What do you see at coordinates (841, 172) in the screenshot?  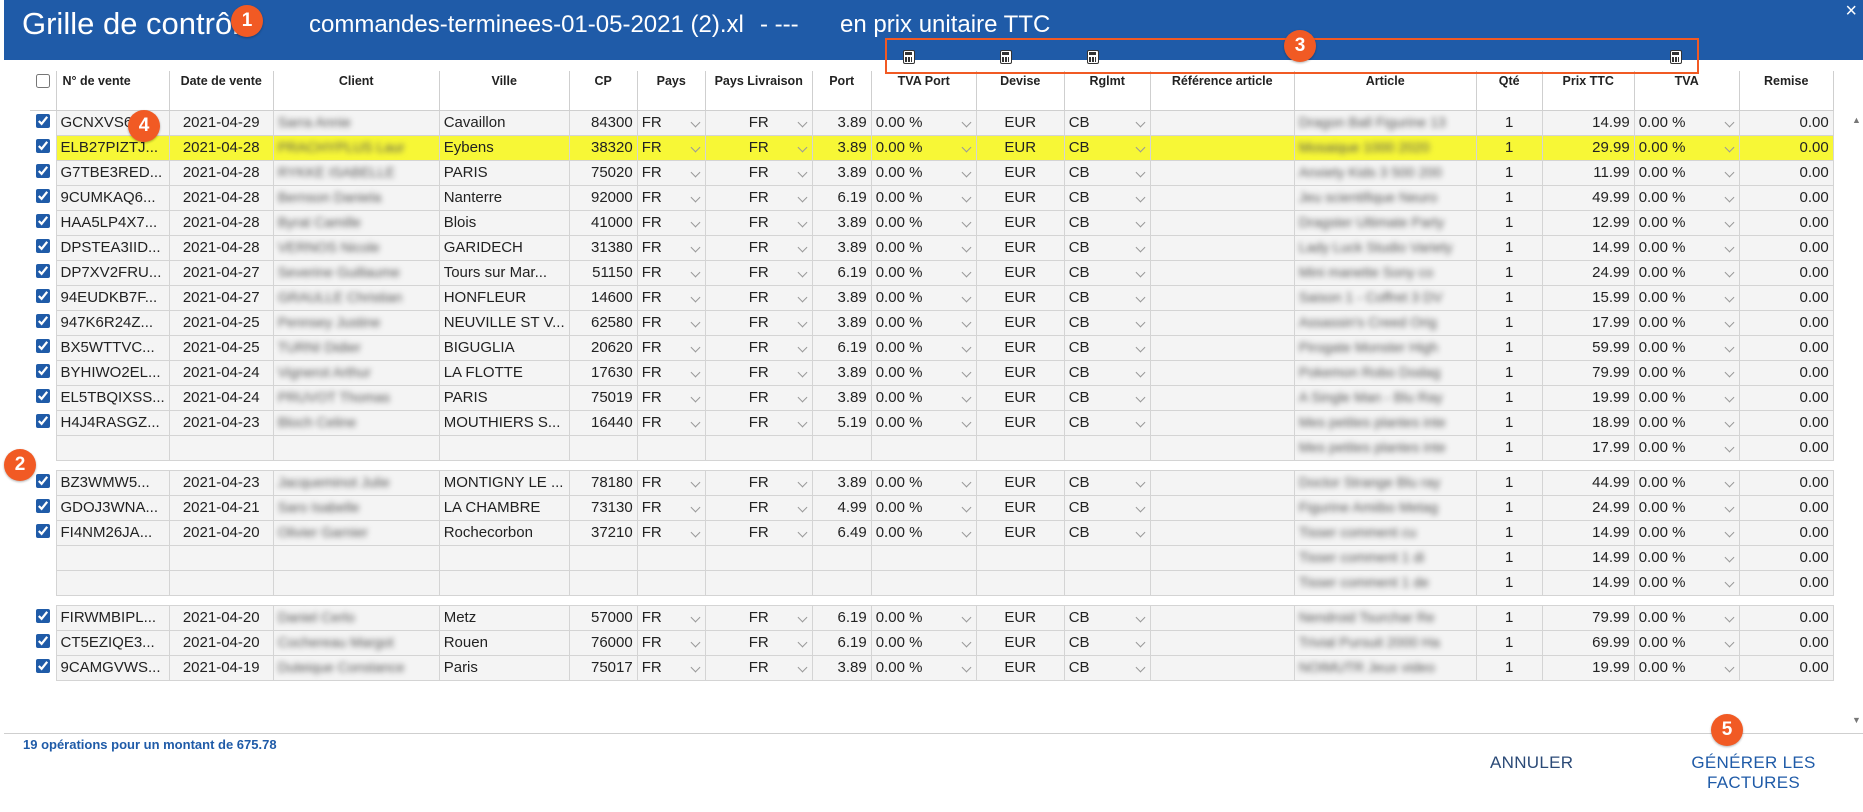 I see `cell-port: 3.89` at bounding box center [841, 172].